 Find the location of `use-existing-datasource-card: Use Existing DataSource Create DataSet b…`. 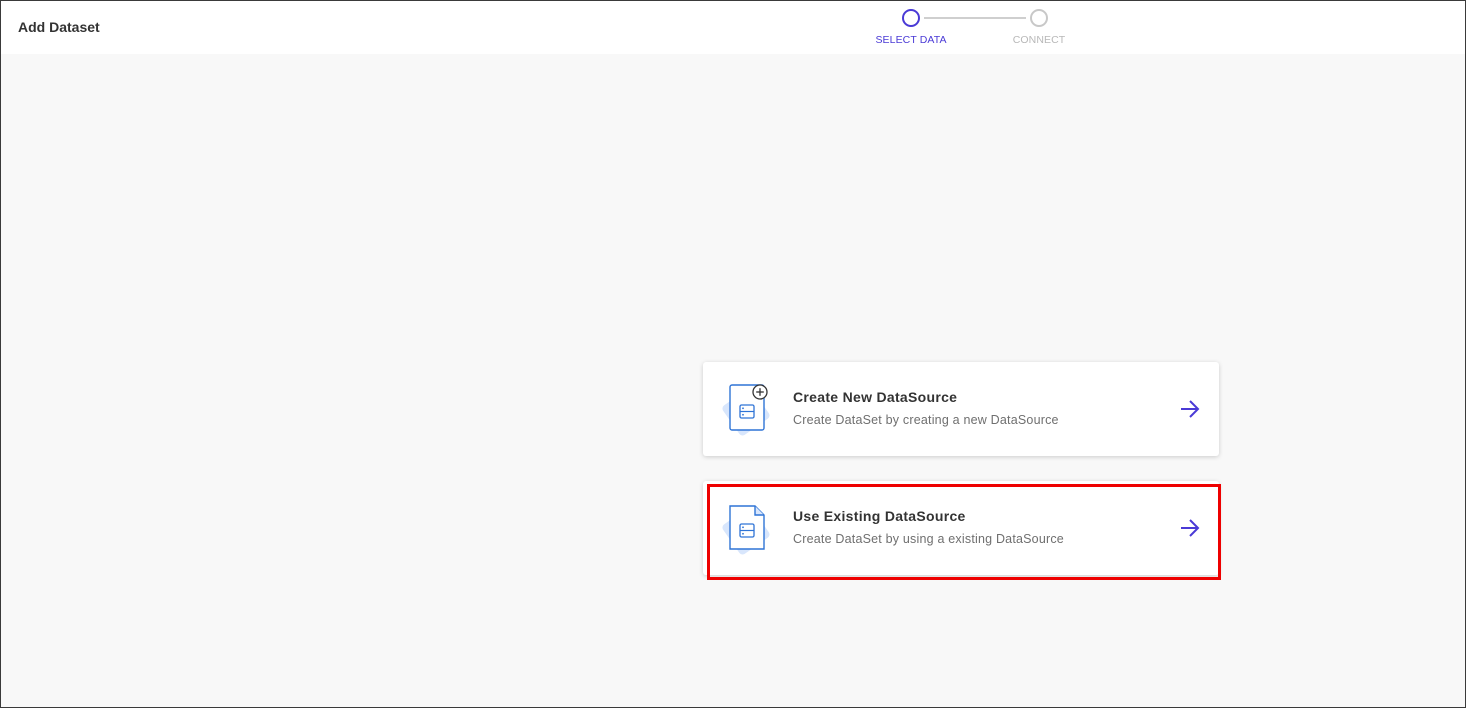

use-existing-datasource-card: Use Existing DataSource Create DataSet b… is located at coordinates (961, 528).